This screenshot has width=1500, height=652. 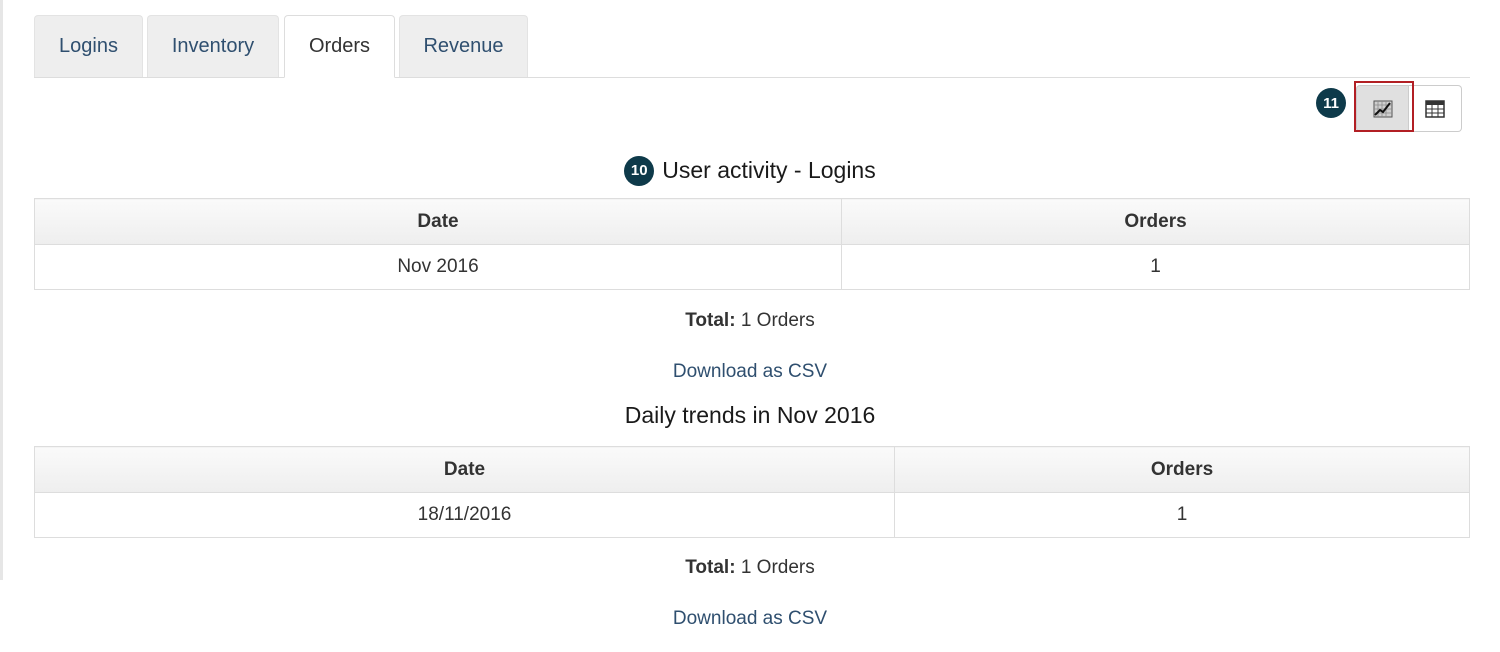 What do you see at coordinates (88, 46) in the screenshot?
I see `tab-logins: Logins` at bounding box center [88, 46].